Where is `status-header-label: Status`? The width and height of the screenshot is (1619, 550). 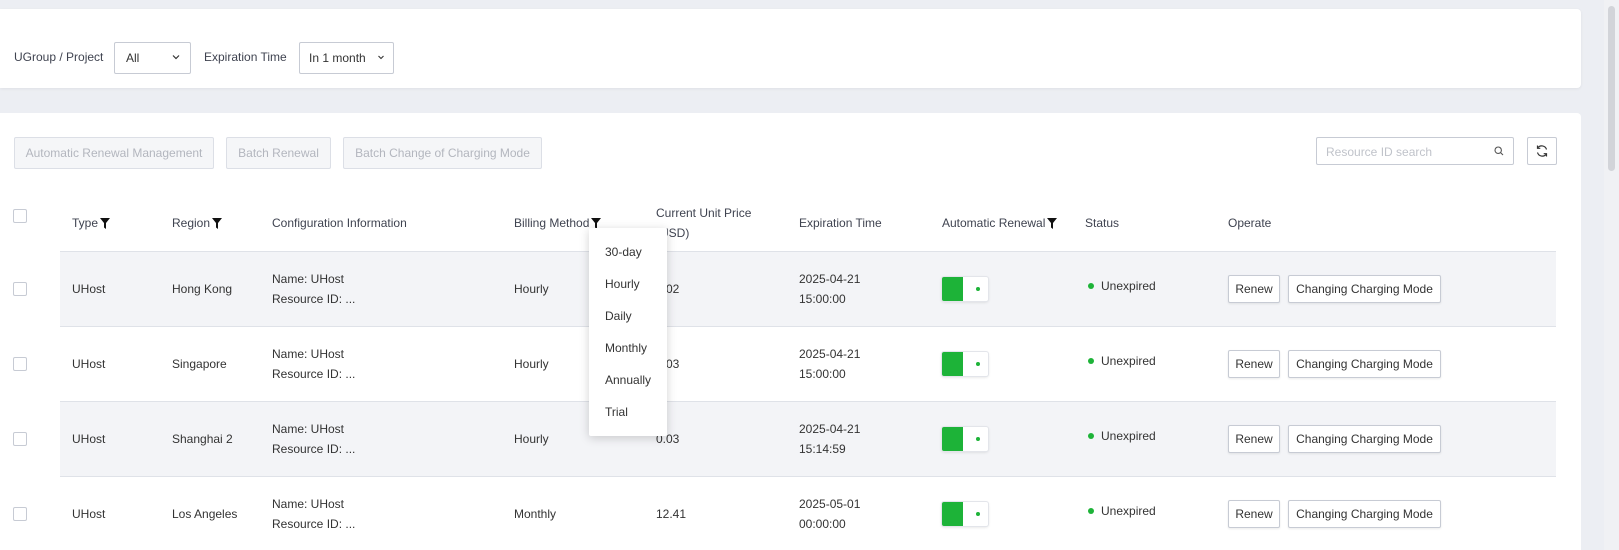 status-header-label: Status is located at coordinates (1102, 223).